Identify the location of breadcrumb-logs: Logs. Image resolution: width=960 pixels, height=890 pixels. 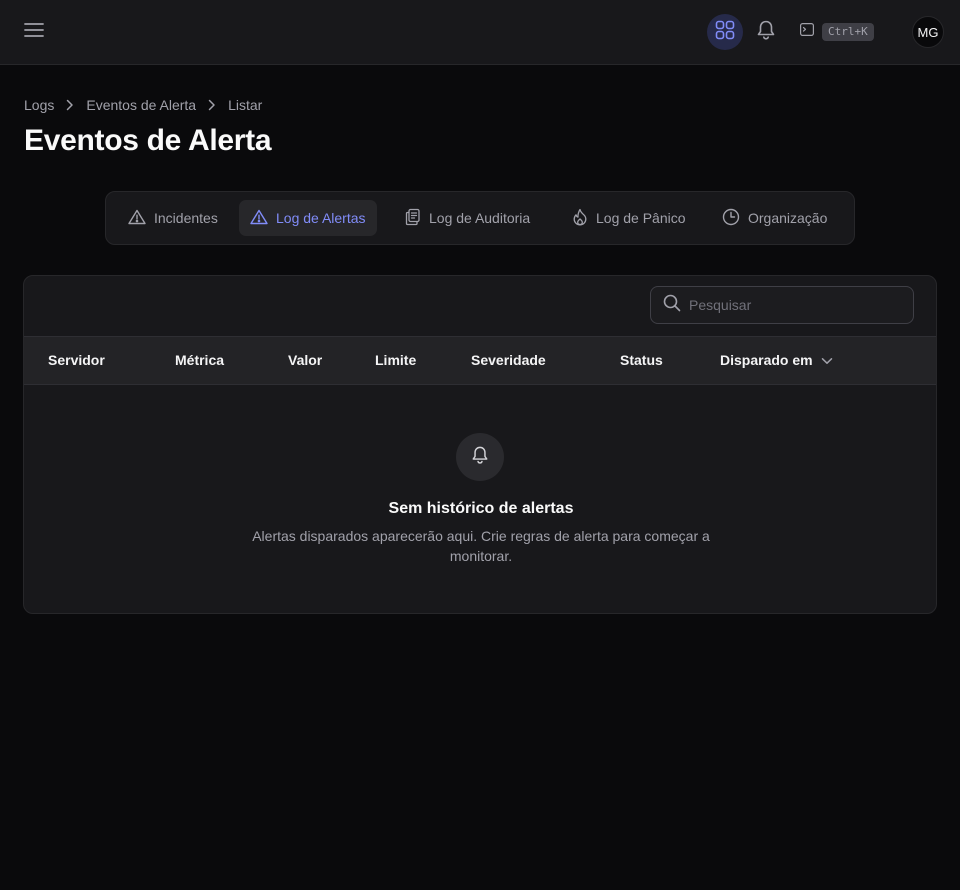
(39, 105).